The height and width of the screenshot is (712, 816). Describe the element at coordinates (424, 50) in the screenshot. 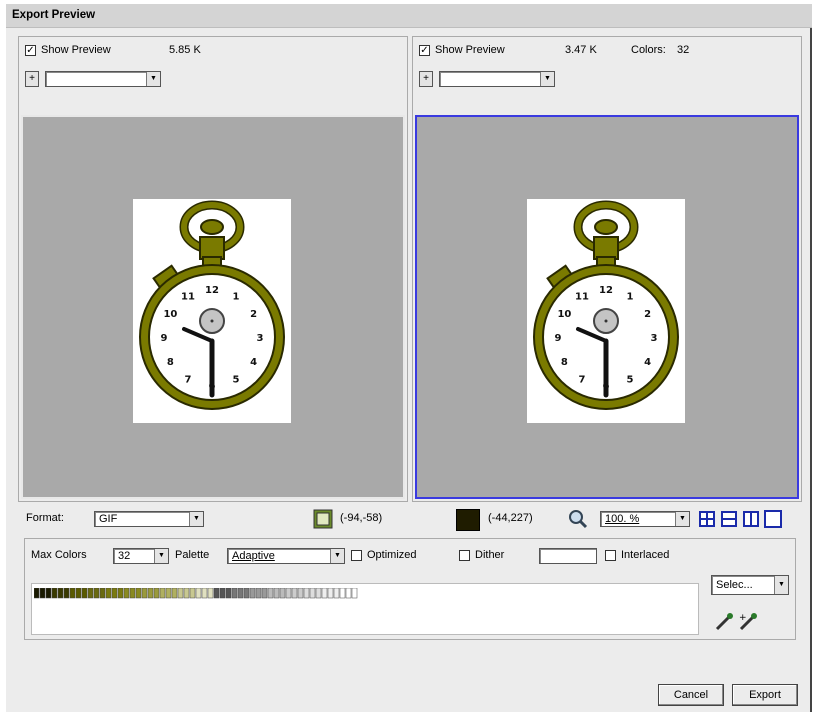

I see `right-show-preview-checkbox: ✓` at that location.